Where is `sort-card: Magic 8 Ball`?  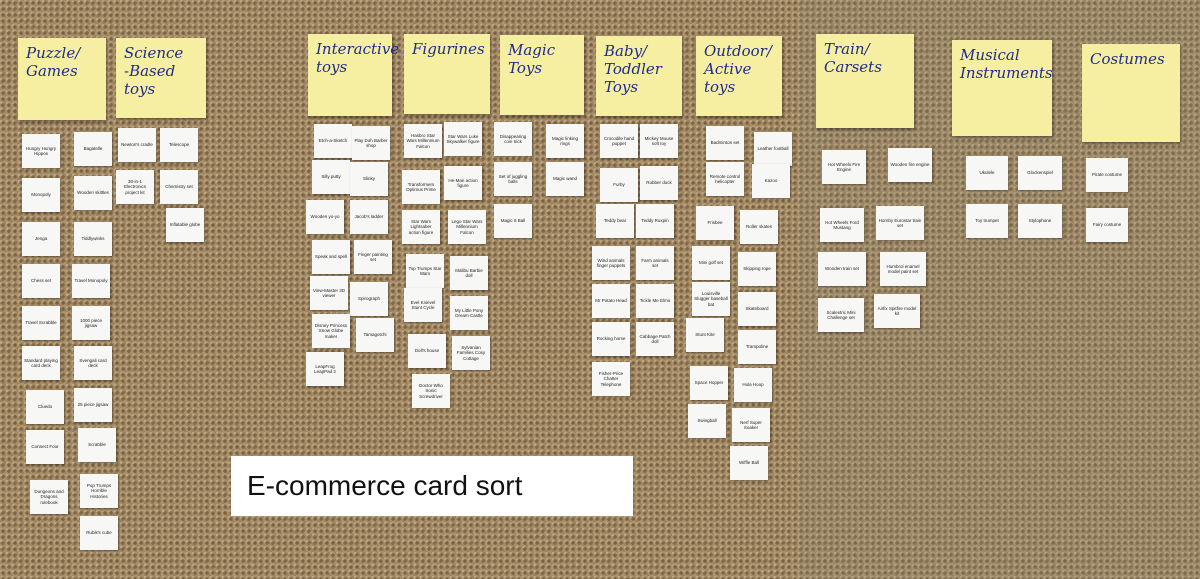
sort-card: Magic 8 Ball is located at coordinates (513, 221).